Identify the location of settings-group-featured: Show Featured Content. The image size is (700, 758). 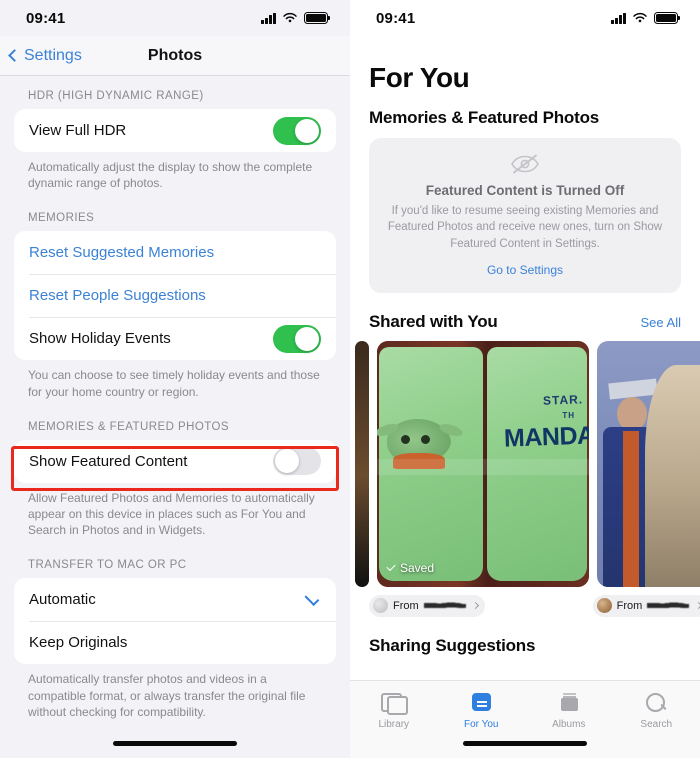
(175, 461).